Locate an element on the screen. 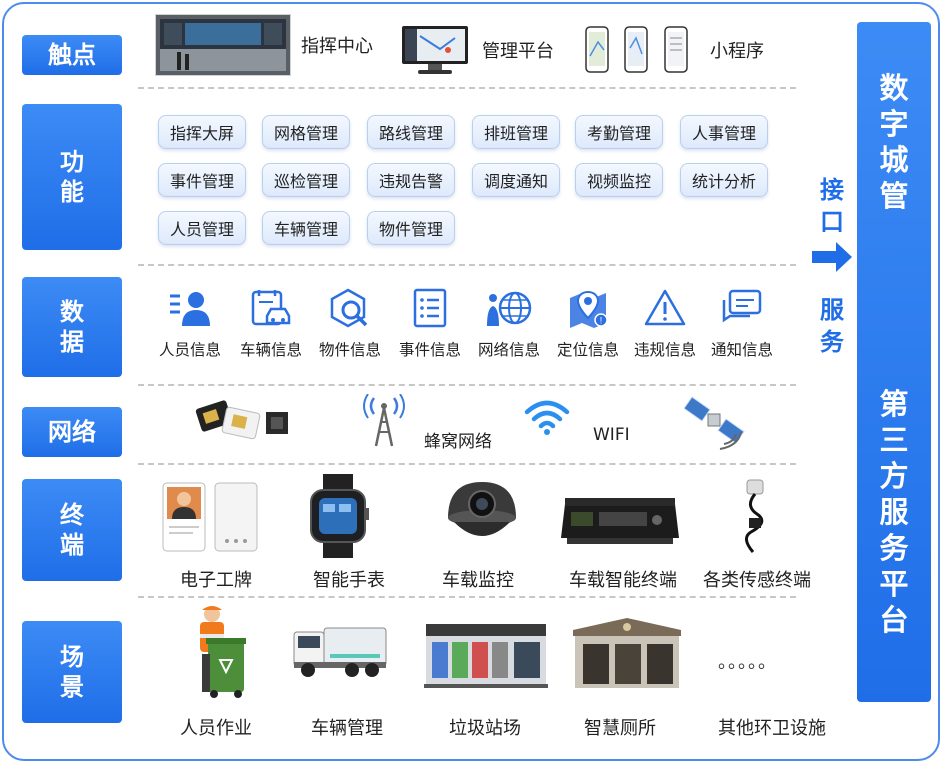 Image resolution: width=944 pixels, height=765 pixels. scene-label: 车辆管理 is located at coordinates (347, 728).